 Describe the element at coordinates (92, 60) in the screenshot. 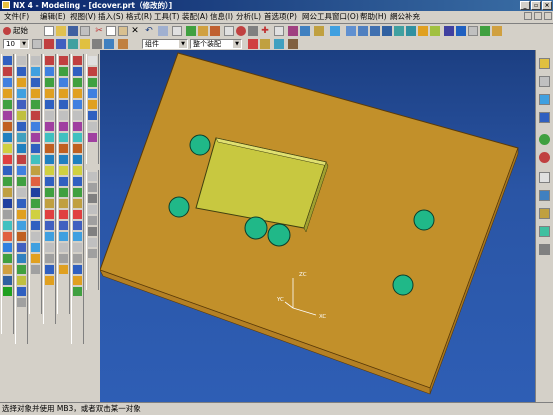

I see `wcs-origin-icon` at that location.